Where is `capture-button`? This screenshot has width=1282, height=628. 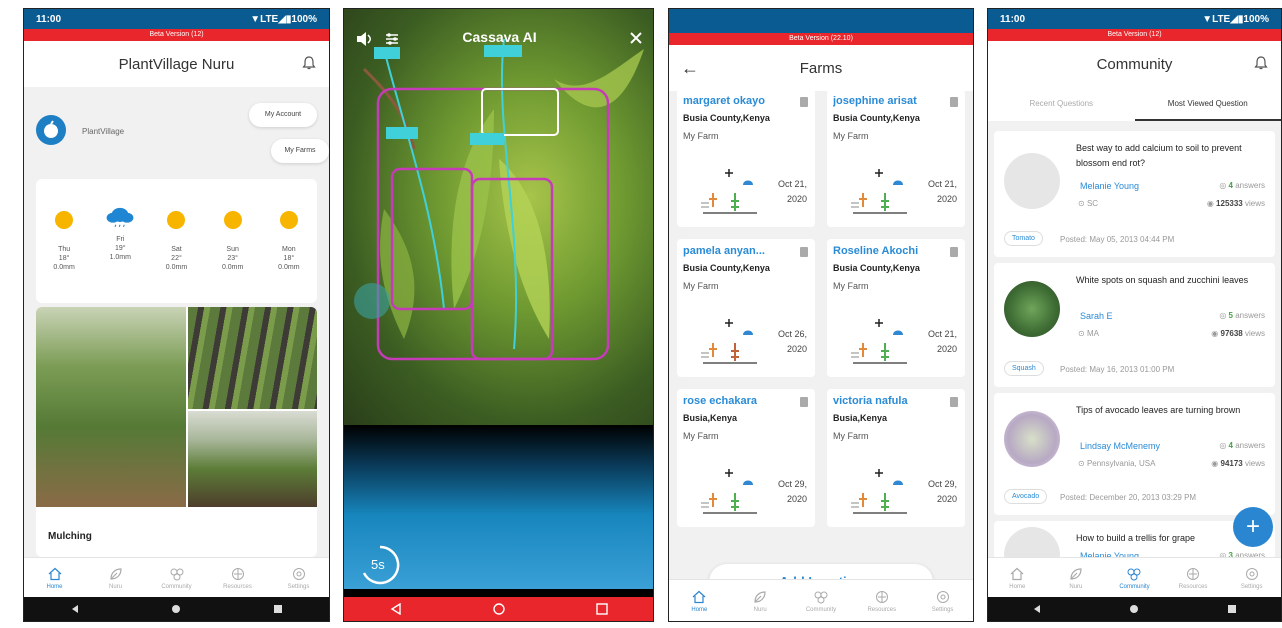
capture-button is located at coordinates (372, 301).